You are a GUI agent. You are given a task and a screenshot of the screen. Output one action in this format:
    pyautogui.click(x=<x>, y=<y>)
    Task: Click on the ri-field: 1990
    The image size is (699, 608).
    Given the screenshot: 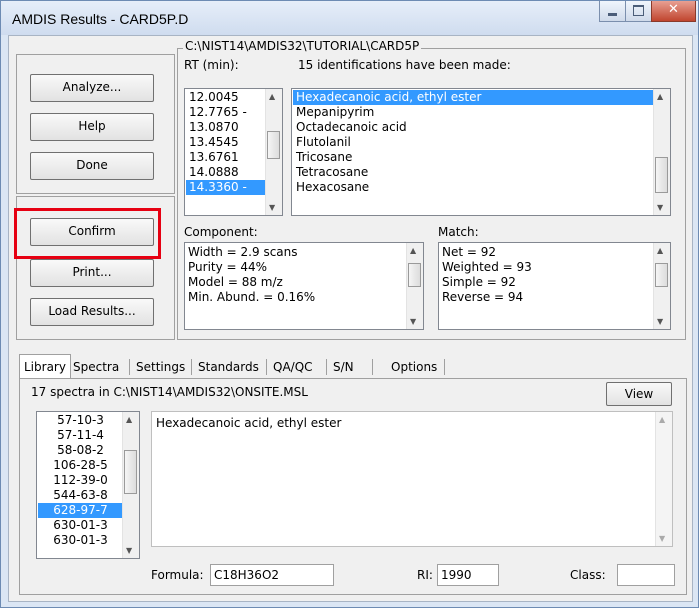 What is the action you would take?
    pyautogui.click(x=468, y=575)
    